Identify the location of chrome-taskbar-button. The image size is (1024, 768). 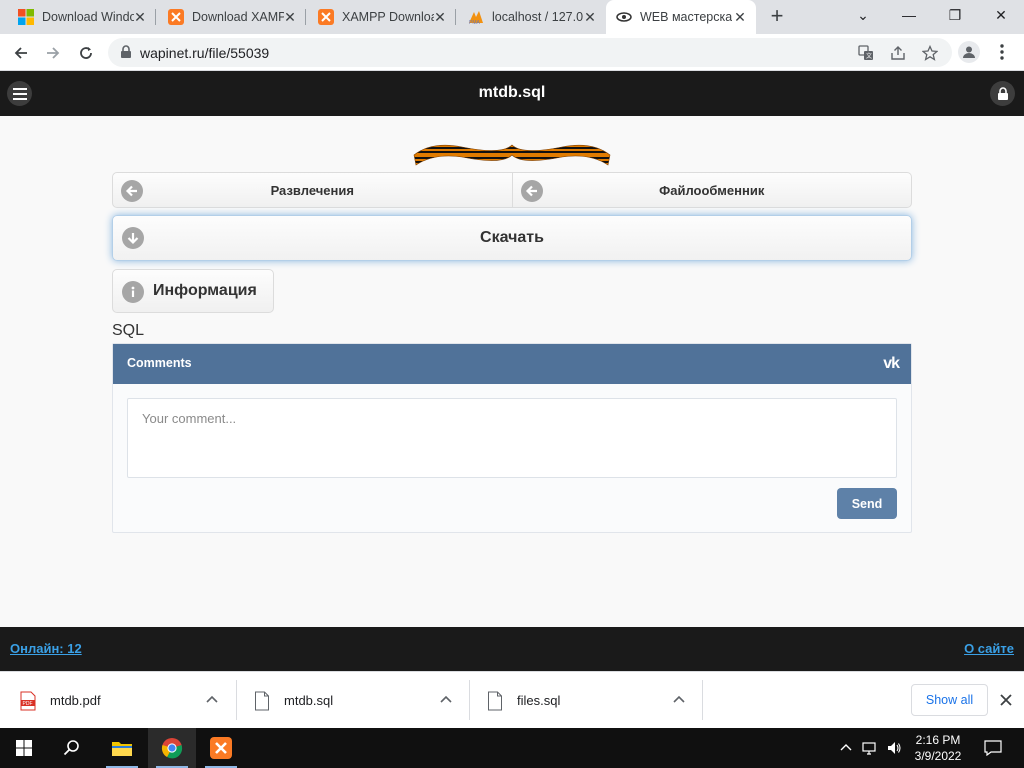
(172, 748).